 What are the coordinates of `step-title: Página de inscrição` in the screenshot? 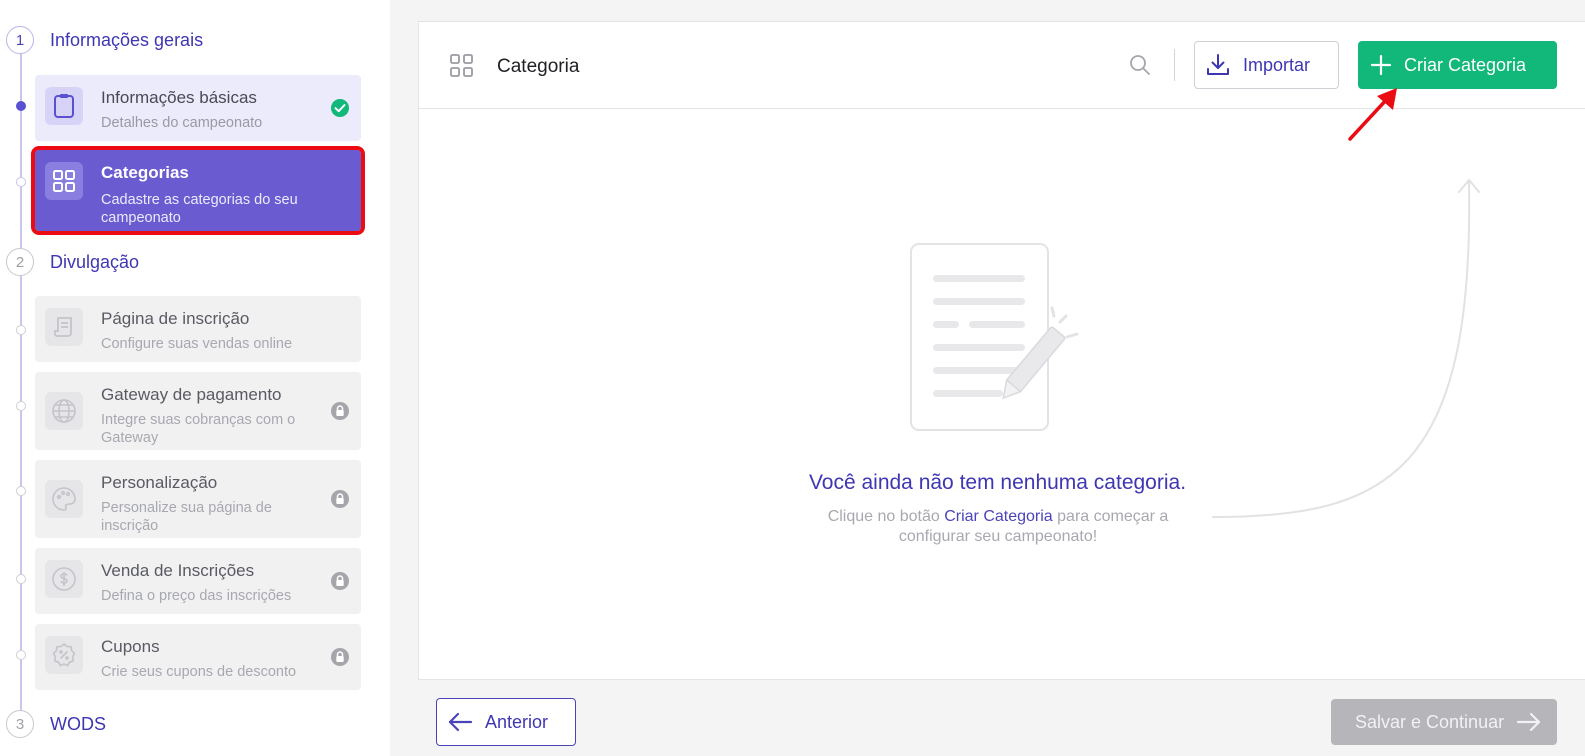 It's located at (175, 318).